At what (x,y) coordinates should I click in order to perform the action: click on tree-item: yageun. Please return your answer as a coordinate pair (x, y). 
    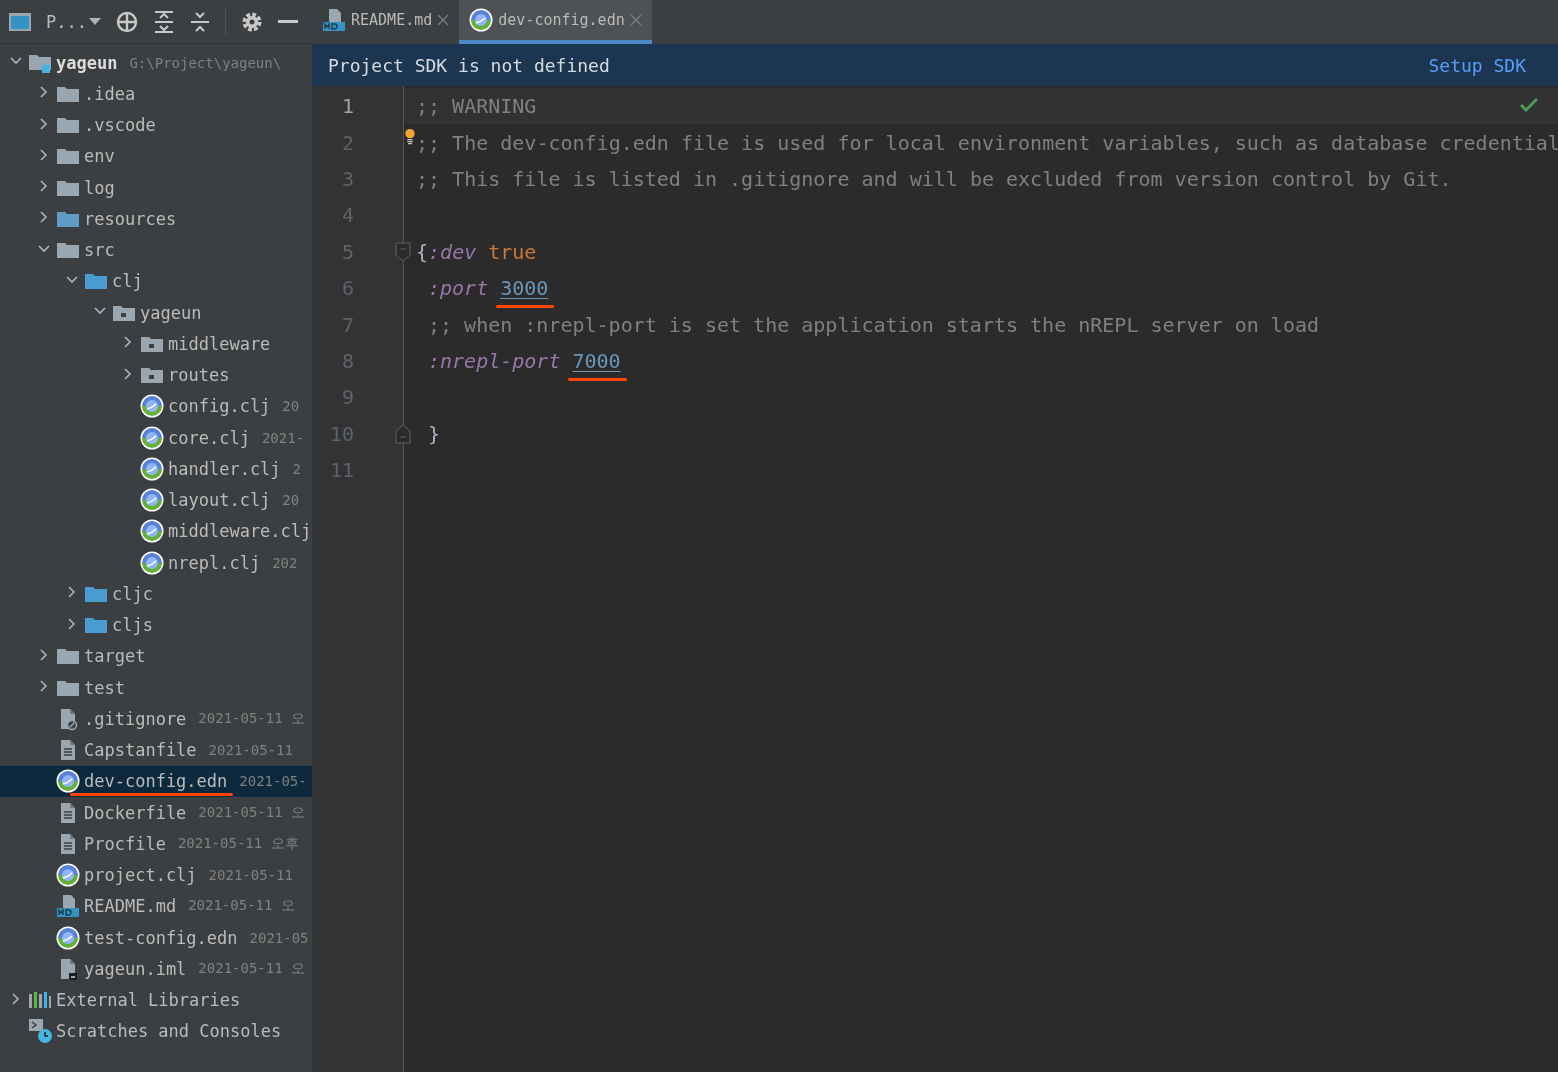
    Looking at the image, I should click on (156, 313).